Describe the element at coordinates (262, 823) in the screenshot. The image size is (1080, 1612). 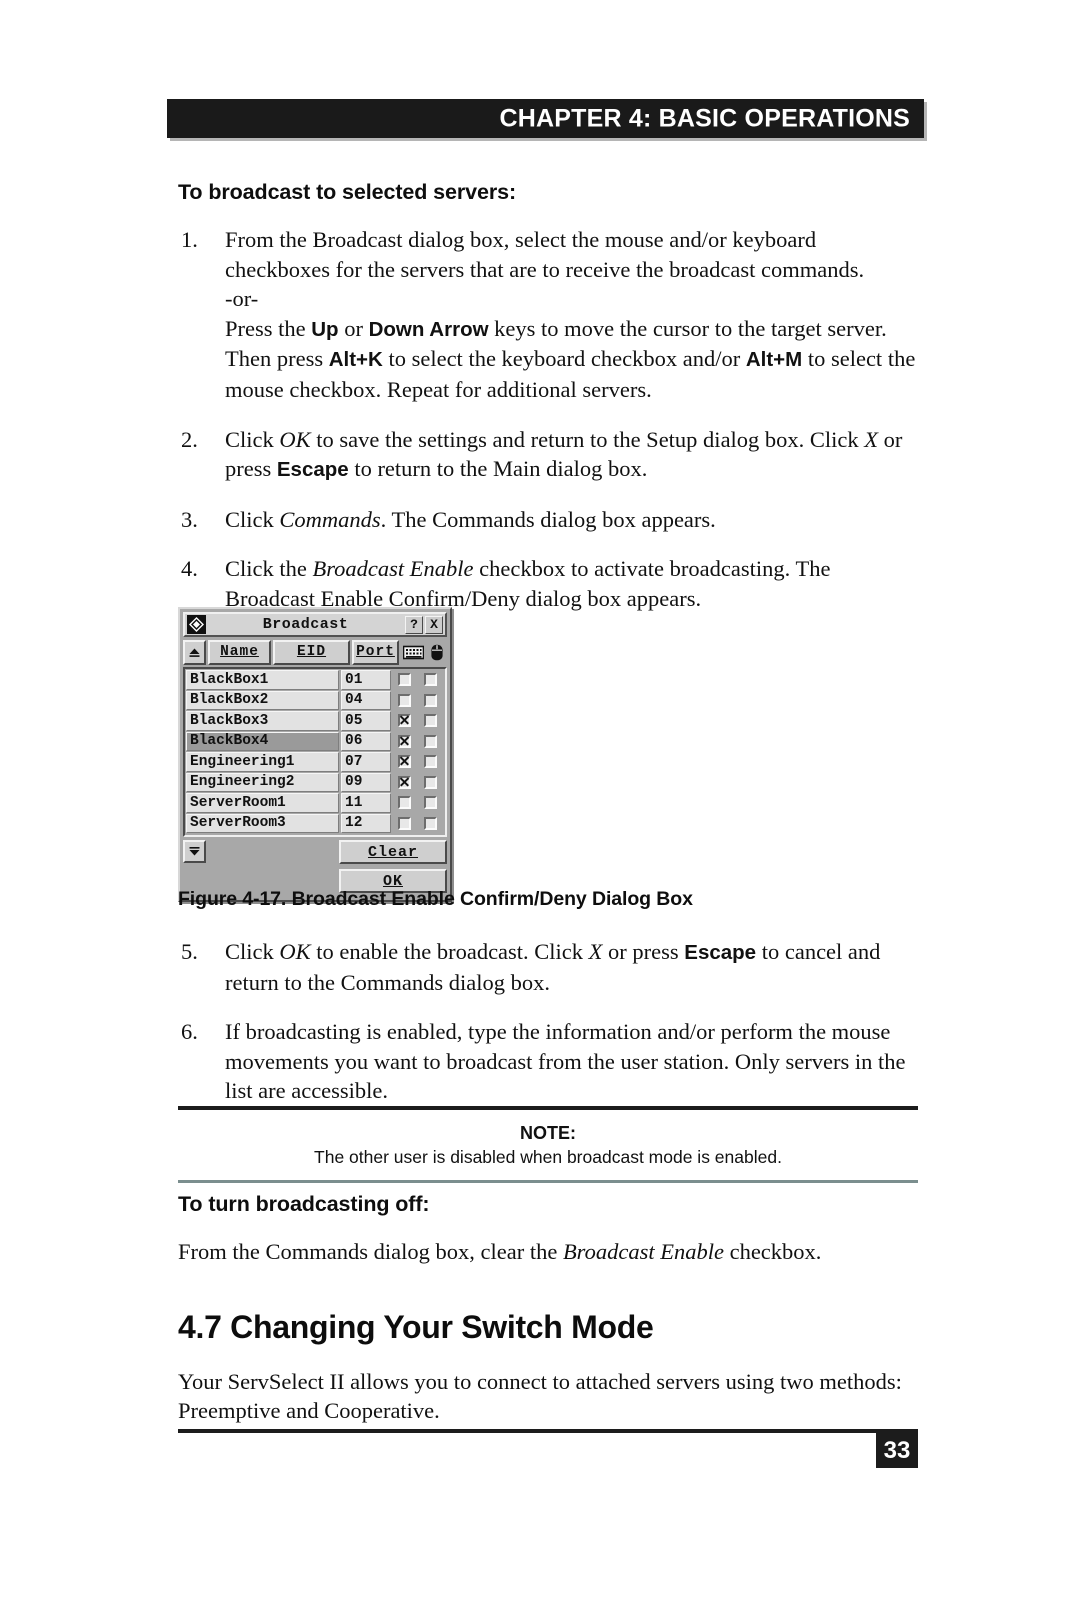
I see `row-name: ServerRoom3` at that location.